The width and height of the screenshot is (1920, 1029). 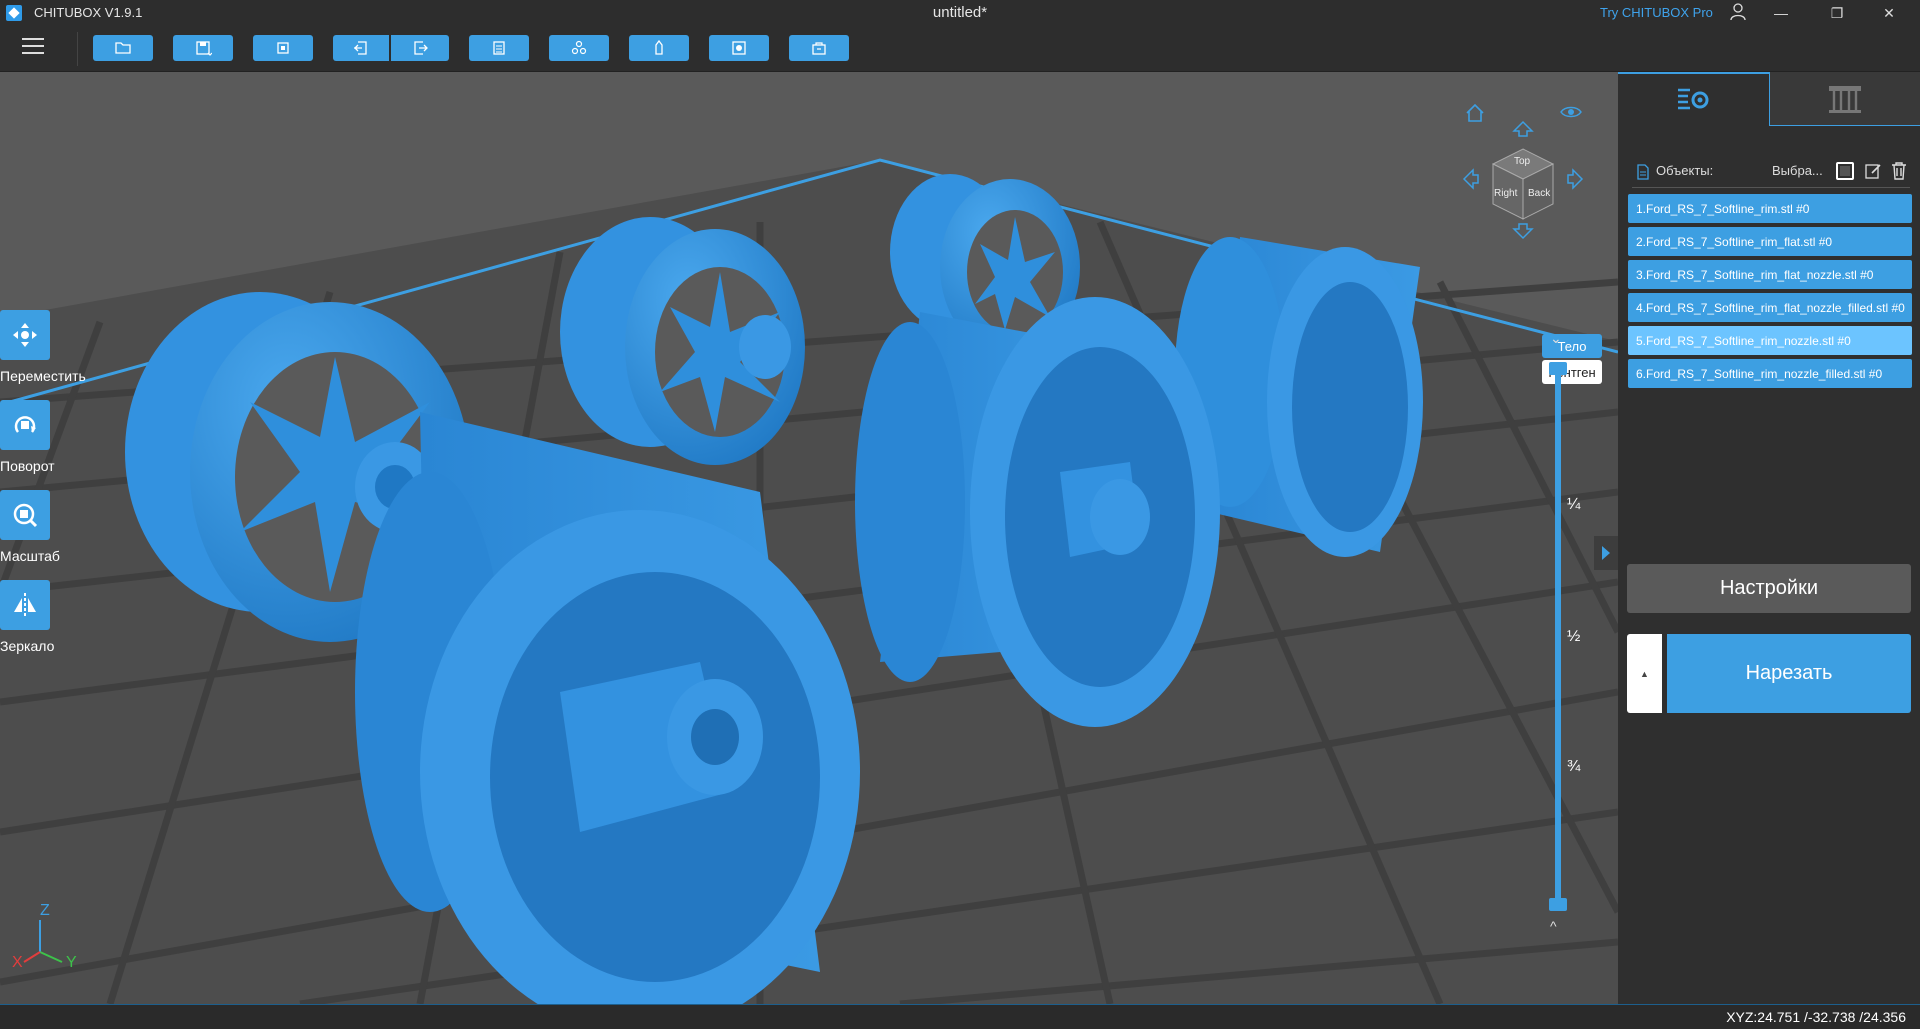 What do you see at coordinates (25, 515) in the screenshot?
I see `scale-icon` at bounding box center [25, 515].